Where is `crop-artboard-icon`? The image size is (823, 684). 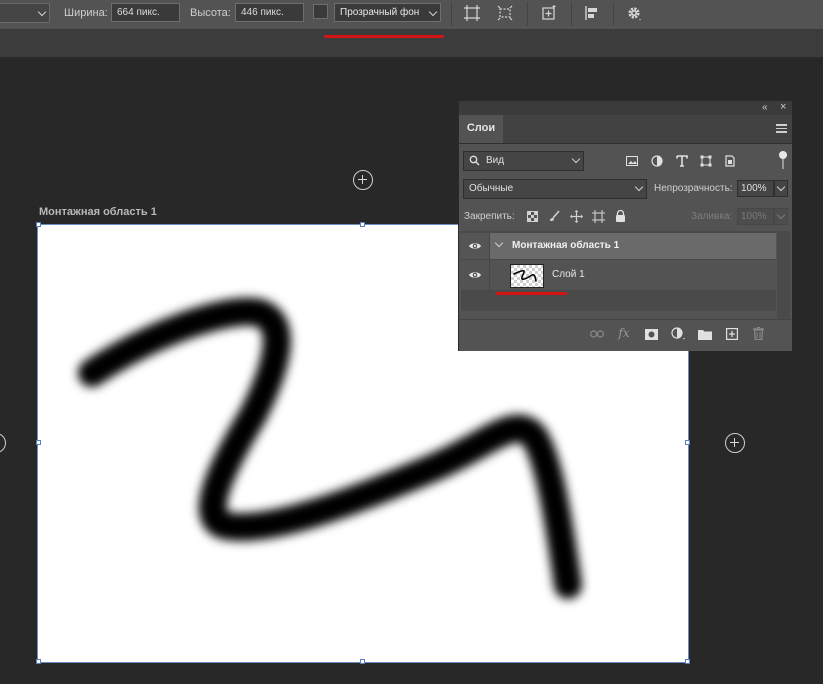 crop-artboard-icon is located at coordinates (505, 13).